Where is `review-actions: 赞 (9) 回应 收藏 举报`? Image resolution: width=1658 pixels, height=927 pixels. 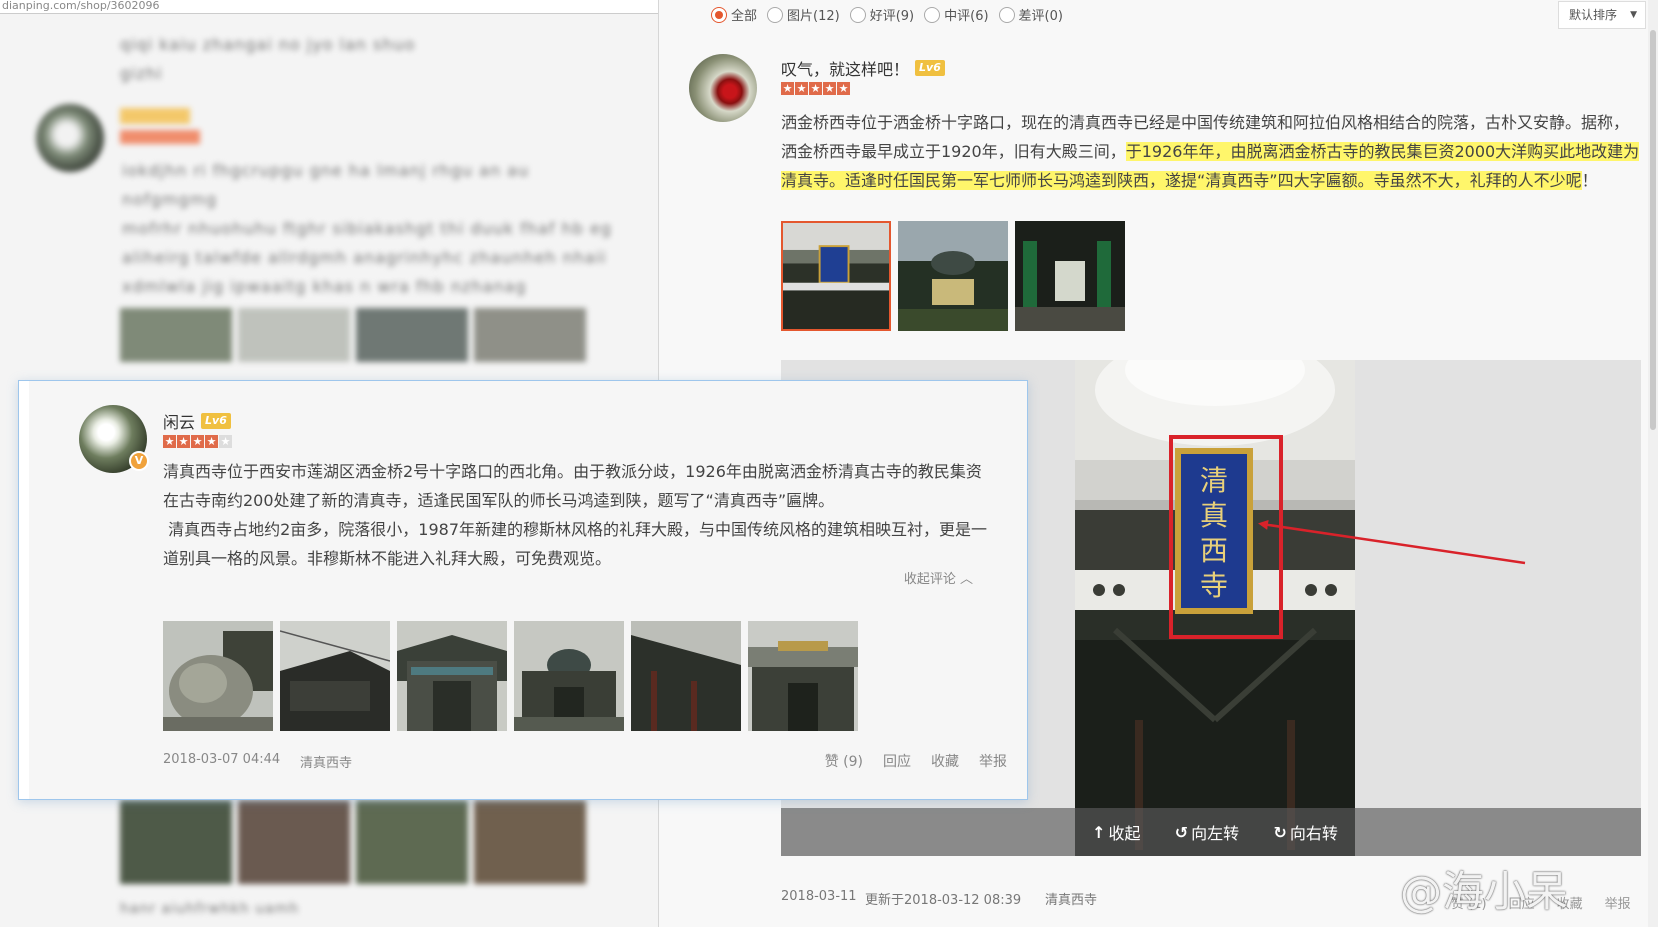
review-actions: 赞 (9) 回应 收藏 举报 is located at coordinates (916, 761).